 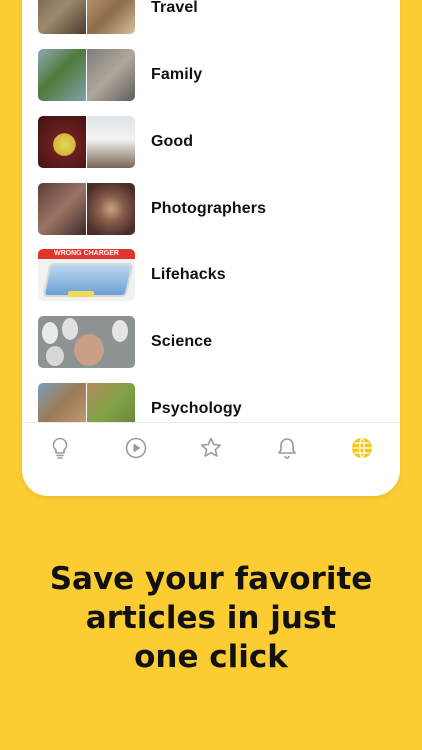 What do you see at coordinates (174, 8) in the screenshot?
I see `category-label: Travel` at bounding box center [174, 8].